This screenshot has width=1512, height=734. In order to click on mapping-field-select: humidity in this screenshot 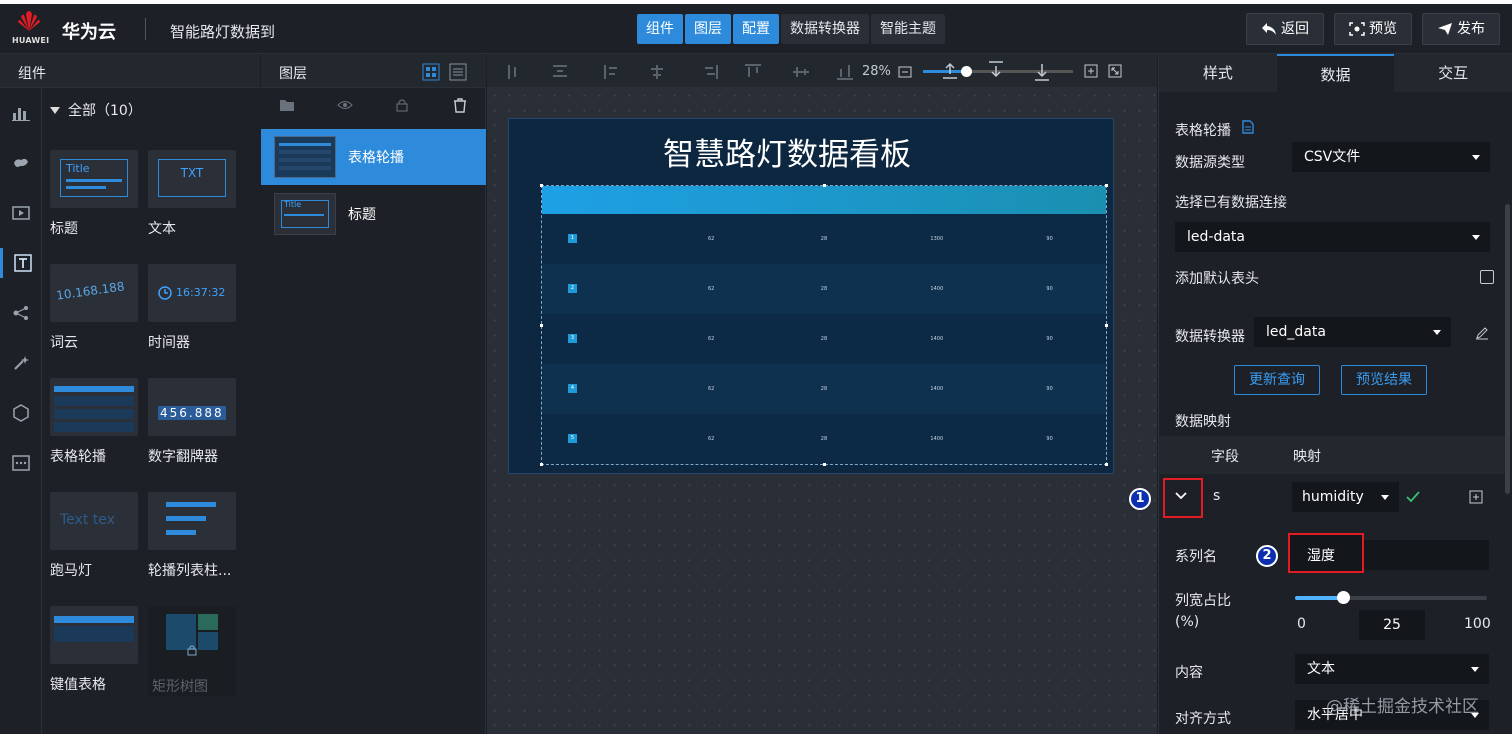, I will do `click(1345, 497)`.